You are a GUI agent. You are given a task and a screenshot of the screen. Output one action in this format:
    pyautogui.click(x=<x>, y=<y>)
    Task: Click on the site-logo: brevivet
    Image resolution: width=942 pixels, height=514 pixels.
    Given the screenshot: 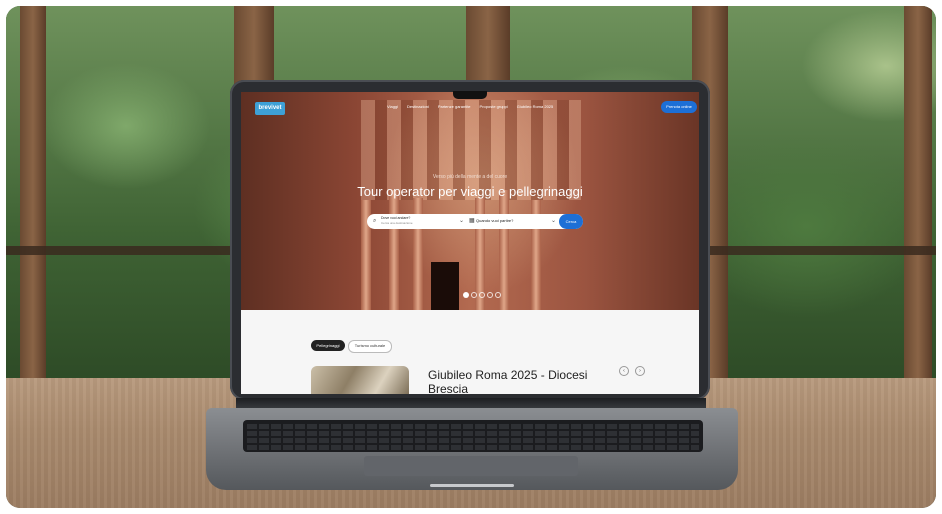 What is the action you would take?
    pyautogui.click(x=270, y=108)
    